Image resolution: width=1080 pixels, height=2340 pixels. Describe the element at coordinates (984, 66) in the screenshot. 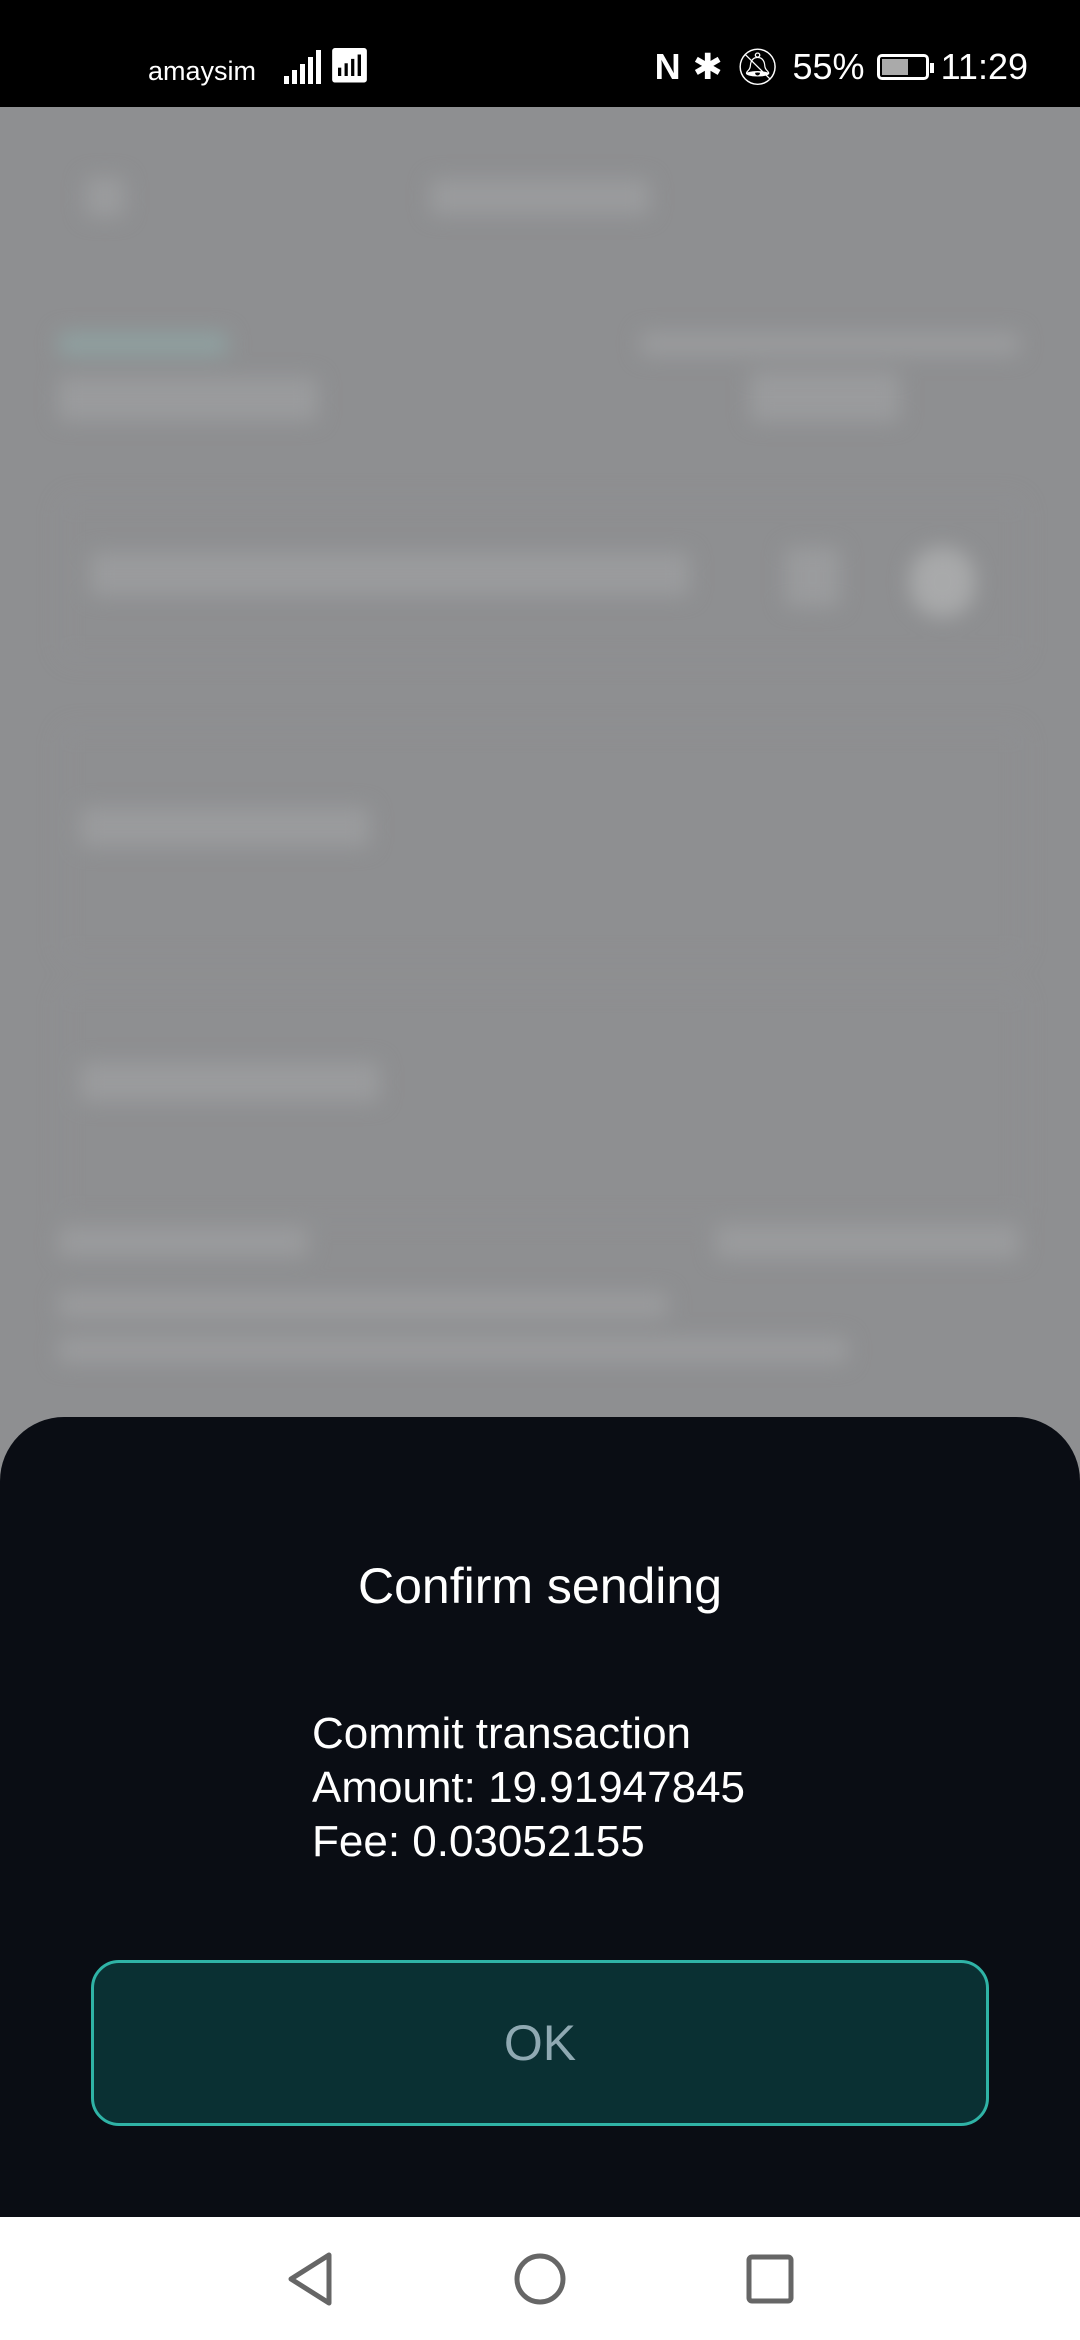

I see `clock: 11:29` at that location.